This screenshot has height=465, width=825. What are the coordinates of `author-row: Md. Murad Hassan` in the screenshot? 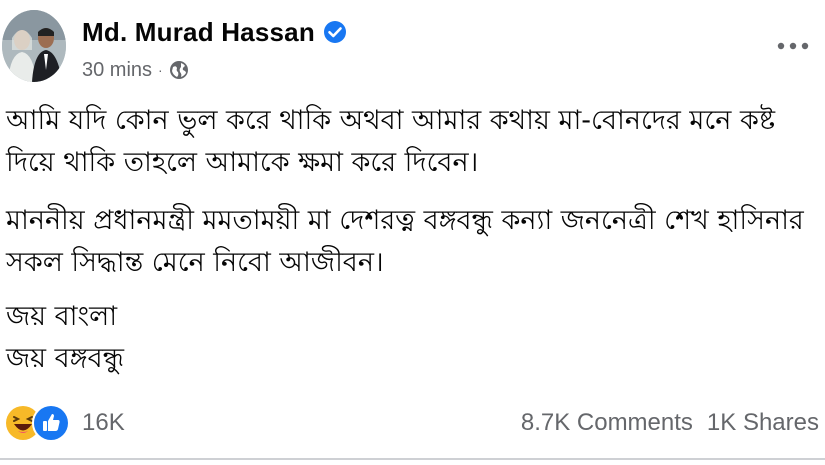 It's located at (214, 32).